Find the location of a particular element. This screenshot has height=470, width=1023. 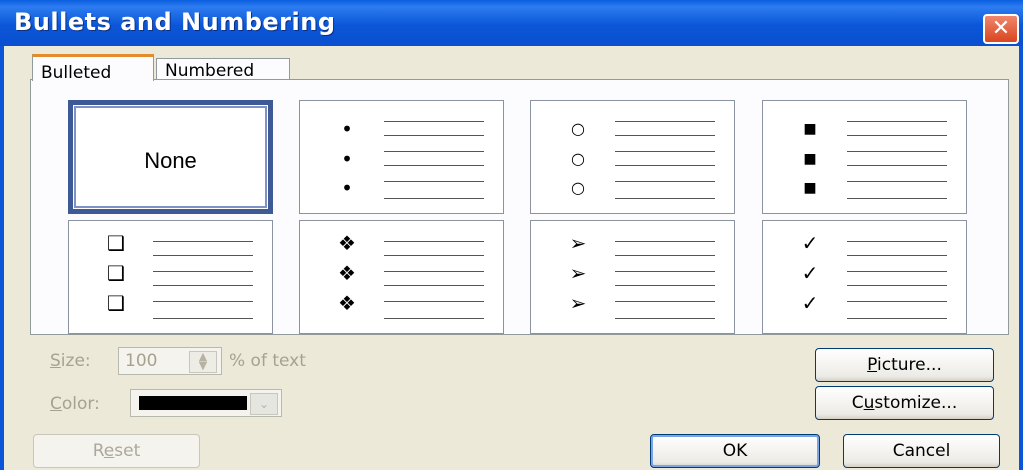

tab-numbered-label: Numbered is located at coordinates (210, 71).